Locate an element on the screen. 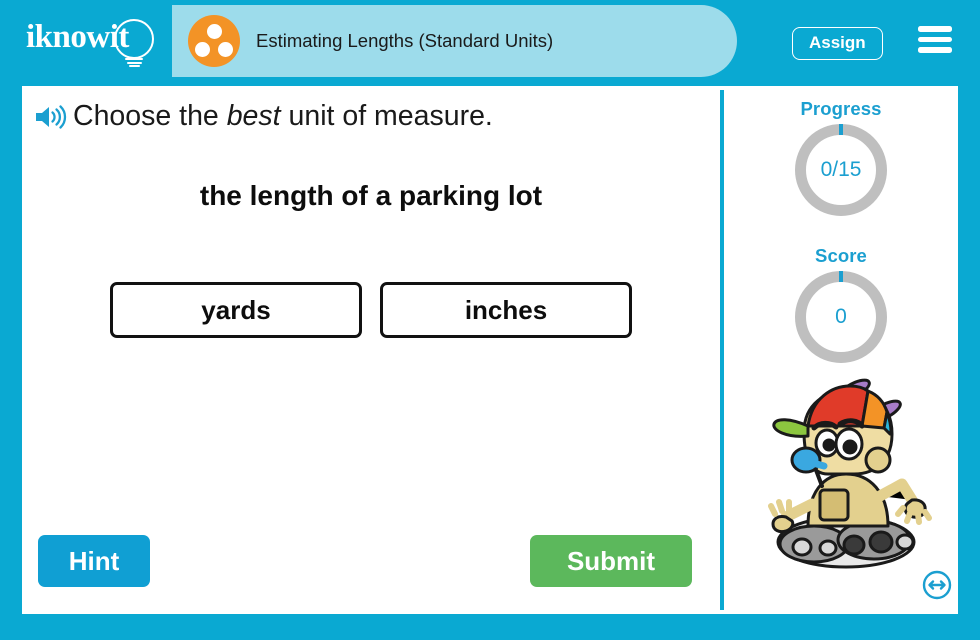  assign-button: Assign is located at coordinates (837, 43).